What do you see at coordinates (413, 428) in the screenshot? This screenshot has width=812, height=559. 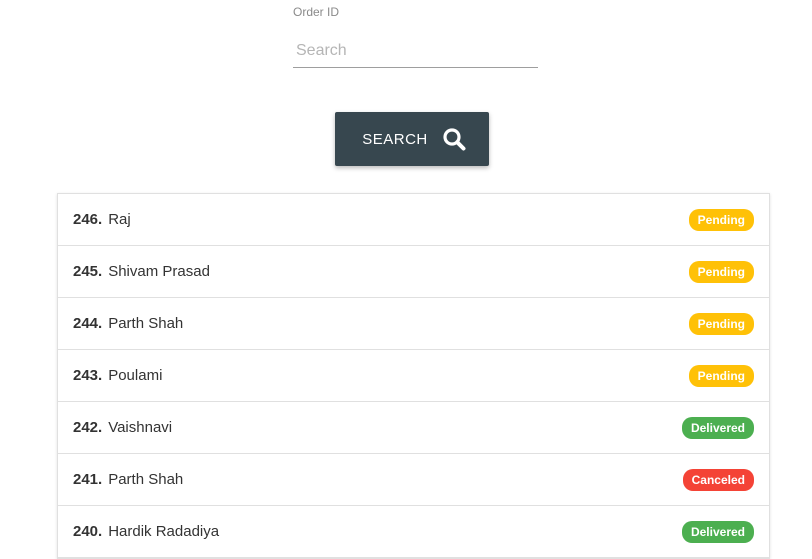 I see `order-row: 242. Vaishnavi Delivered` at bounding box center [413, 428].